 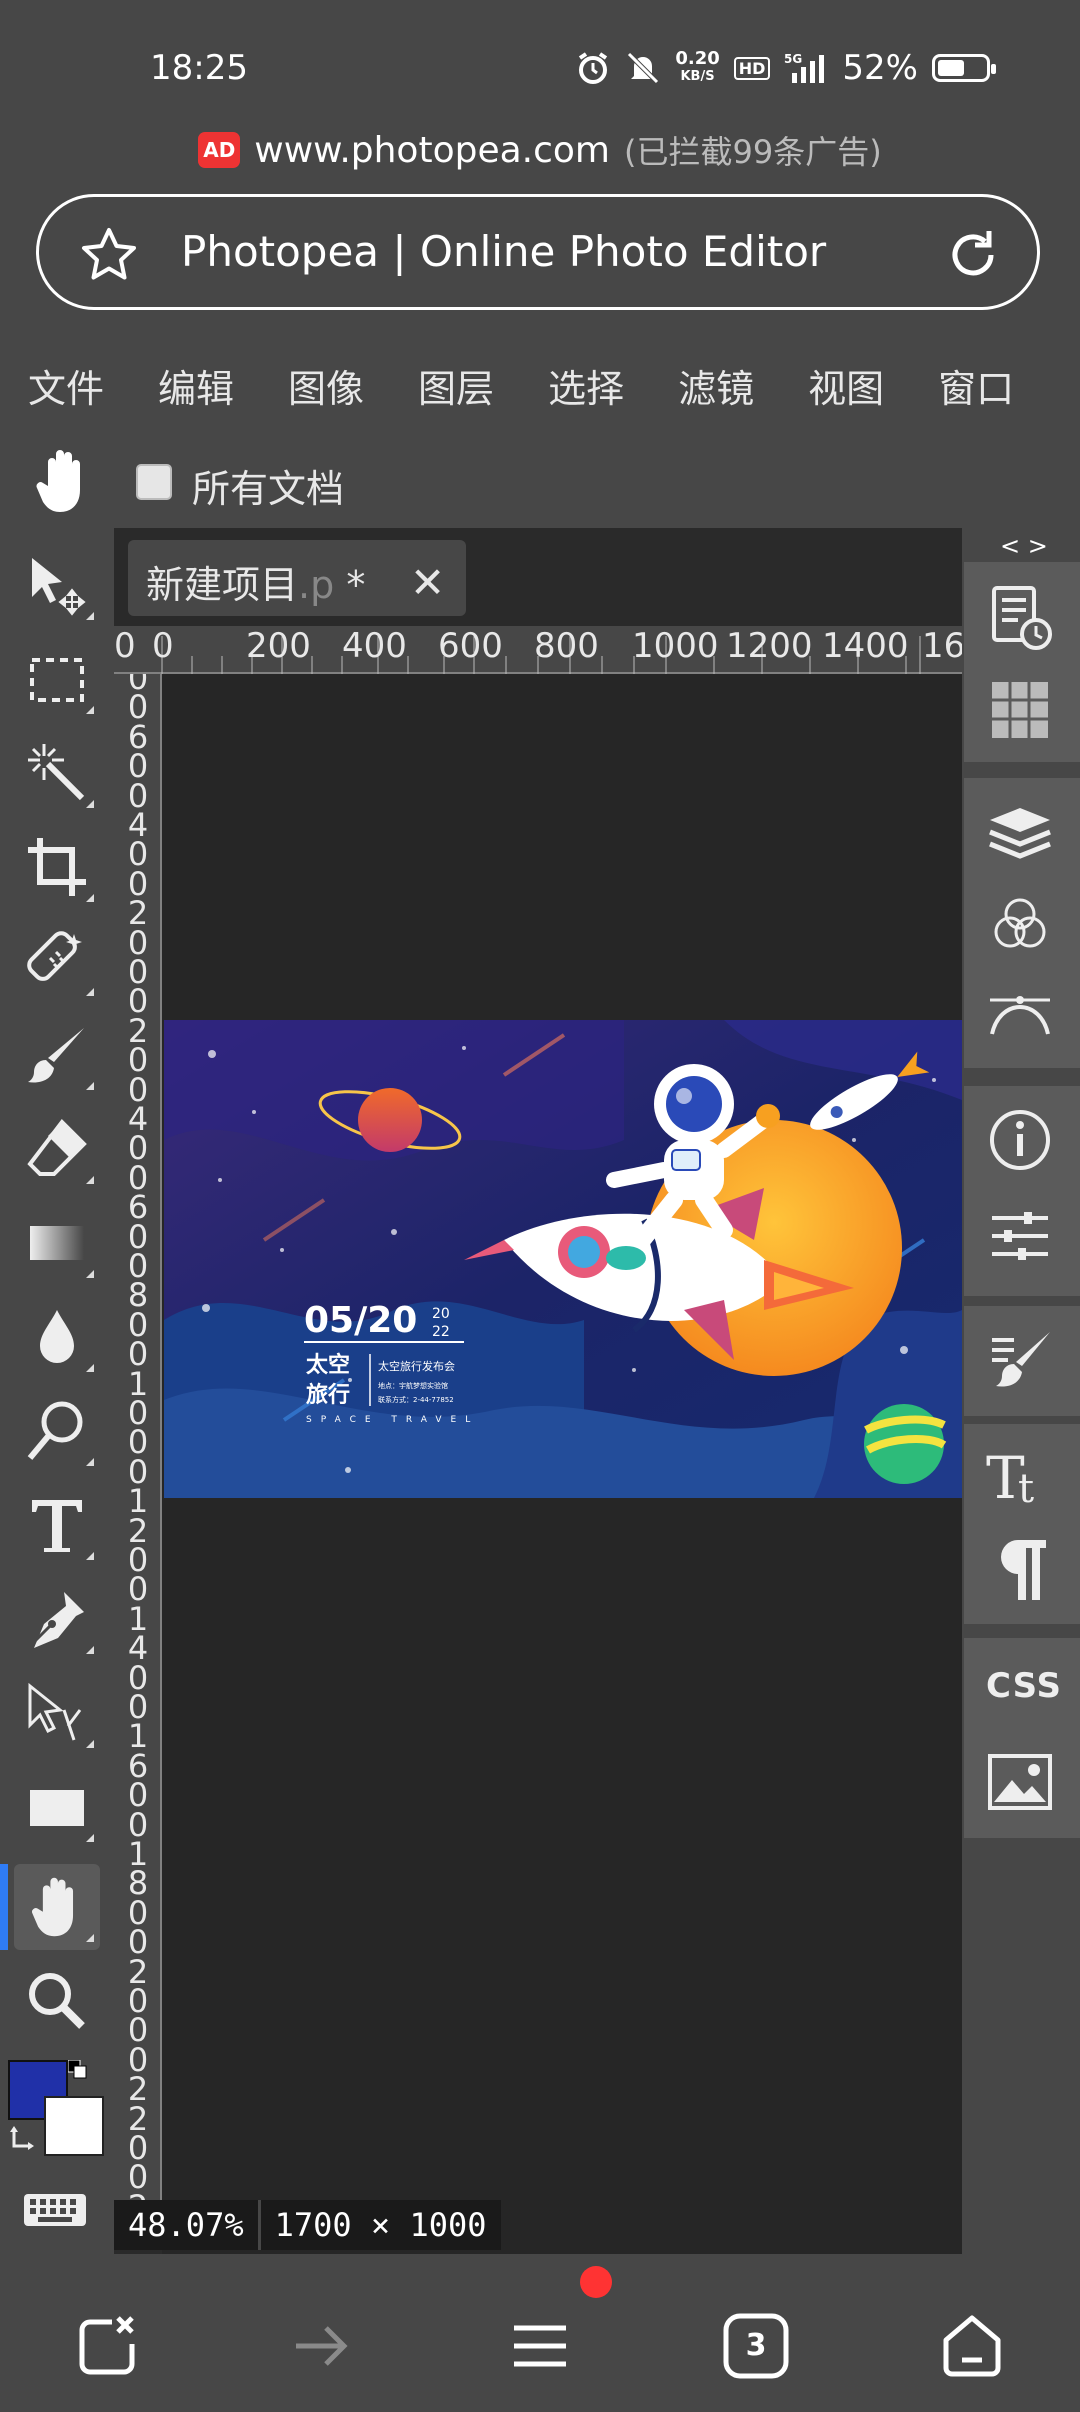 What do you see at coordinates (973, 255) in the screenshot?
I see `reload-icon` at bounding box center [973, 255].